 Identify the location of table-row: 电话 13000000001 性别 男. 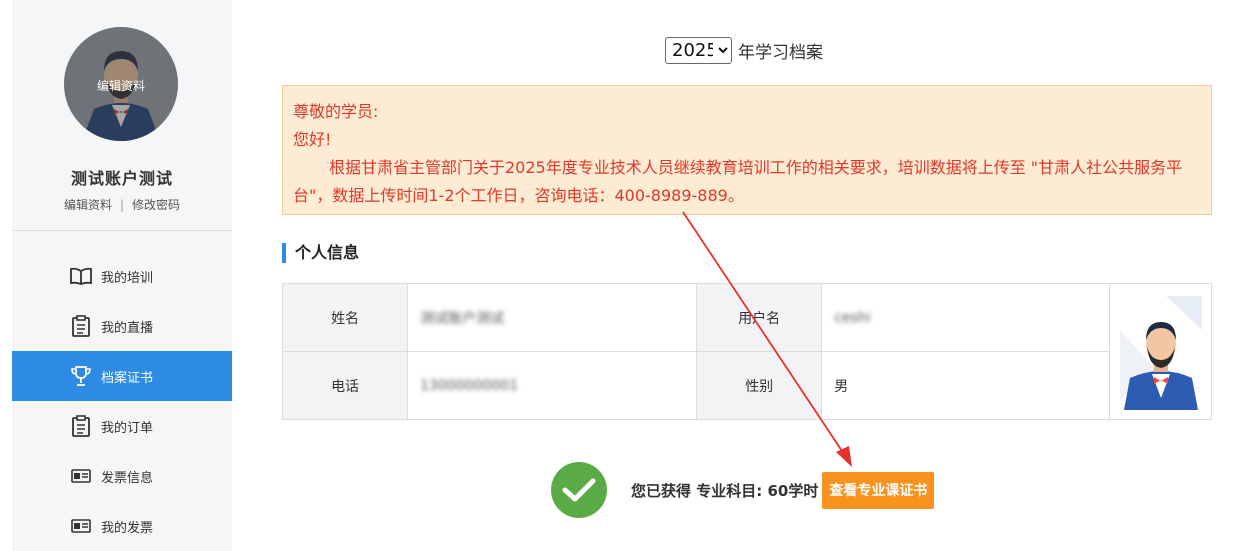
(746, 385).